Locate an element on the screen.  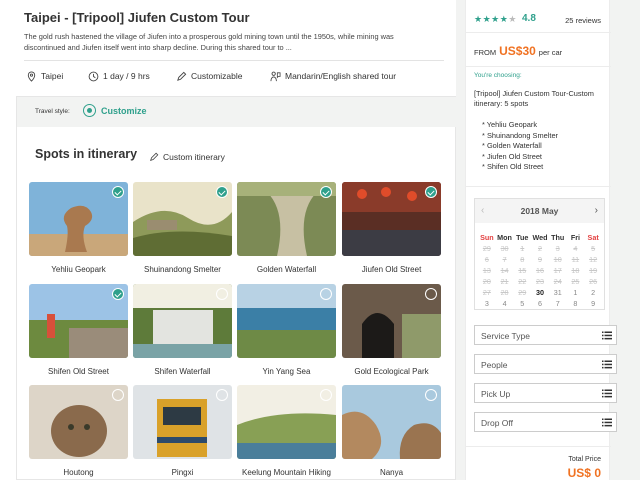
spot-name: Gold Ecological Park is located at coordinates (391, 371).